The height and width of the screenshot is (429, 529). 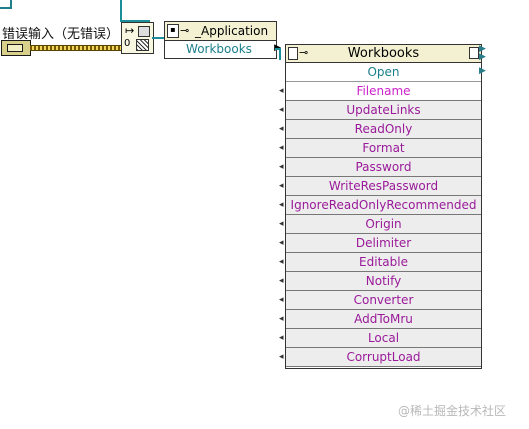 What do you see at coordinates (6, 4) in the screenshot?
I see `control-fragment` at bounding box center [6, 4].